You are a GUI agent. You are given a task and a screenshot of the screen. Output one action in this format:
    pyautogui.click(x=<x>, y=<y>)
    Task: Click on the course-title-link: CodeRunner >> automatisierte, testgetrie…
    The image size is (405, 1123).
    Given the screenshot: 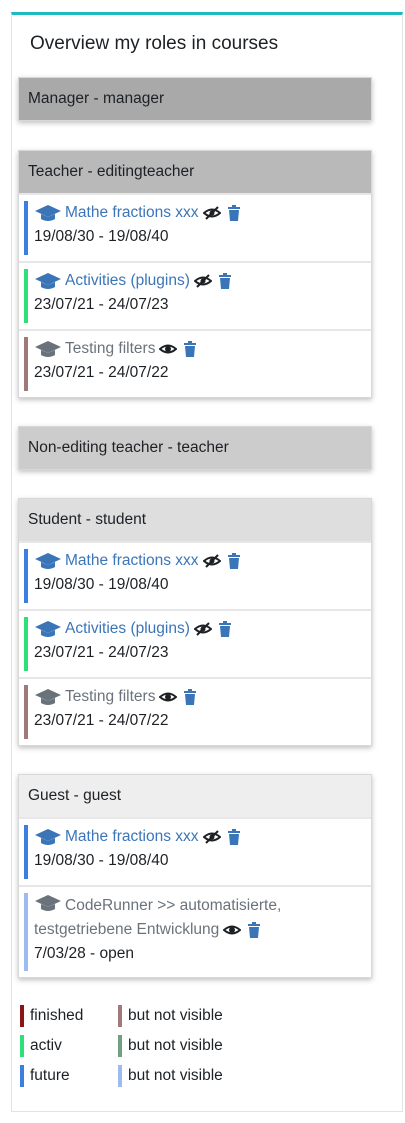 What is the action you would take?
    pyautogui.click(x=157, y=917)
    